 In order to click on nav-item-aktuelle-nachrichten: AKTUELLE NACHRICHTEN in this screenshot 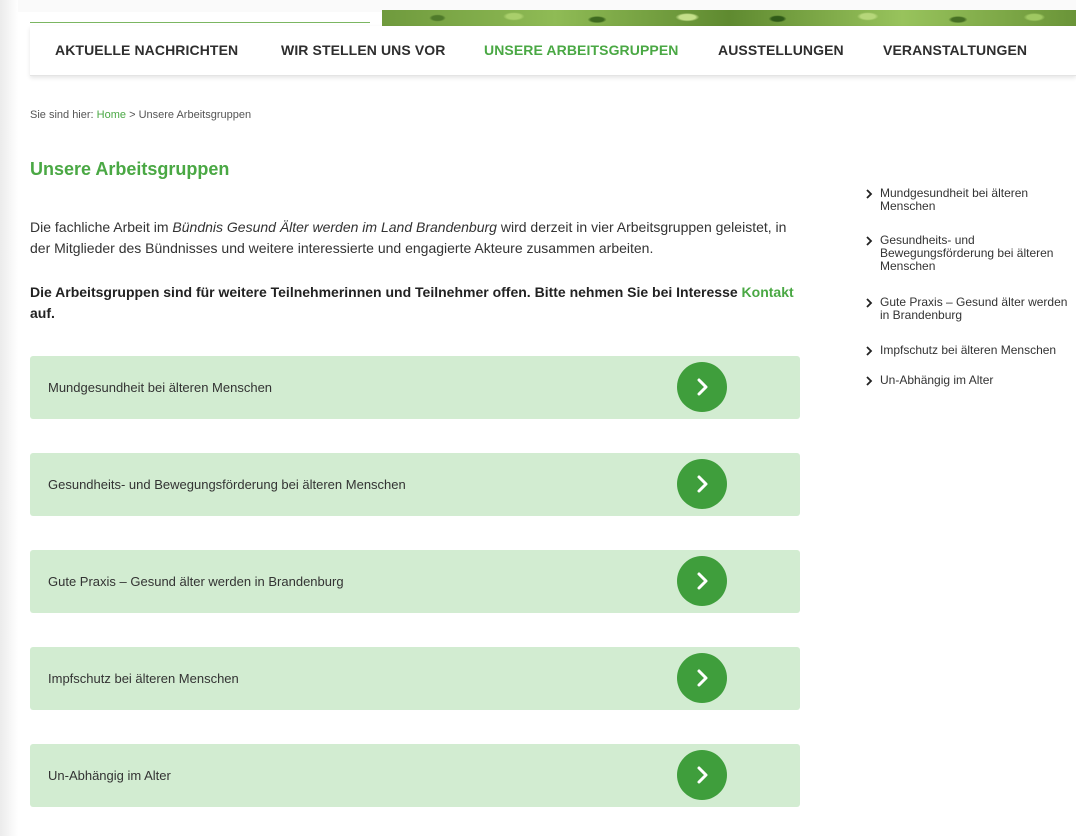, I will do `click(146, 50)`.